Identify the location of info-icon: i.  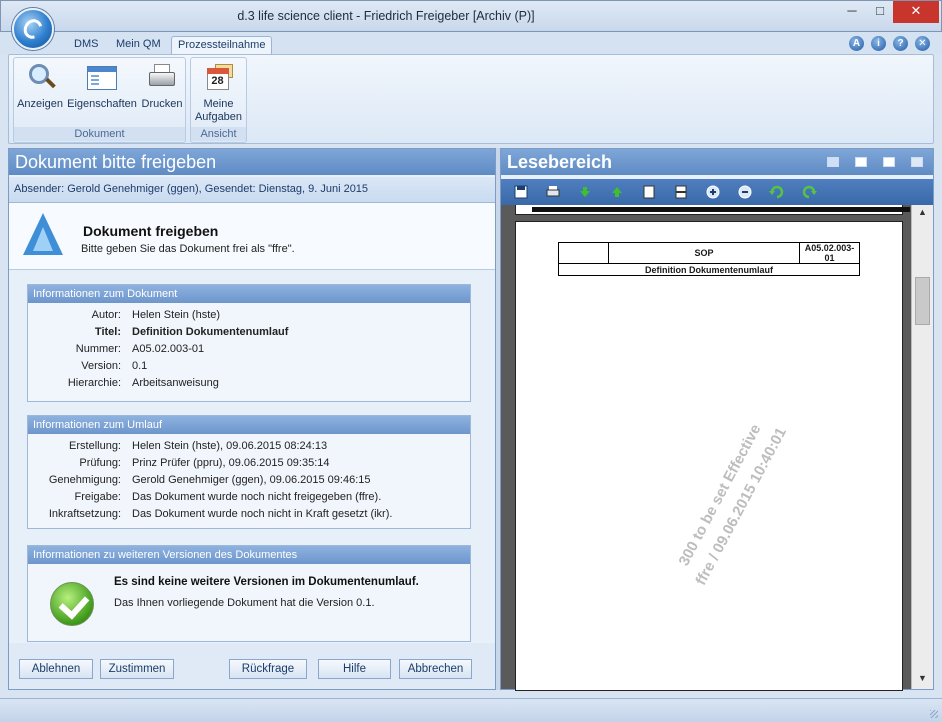
(878, 43).